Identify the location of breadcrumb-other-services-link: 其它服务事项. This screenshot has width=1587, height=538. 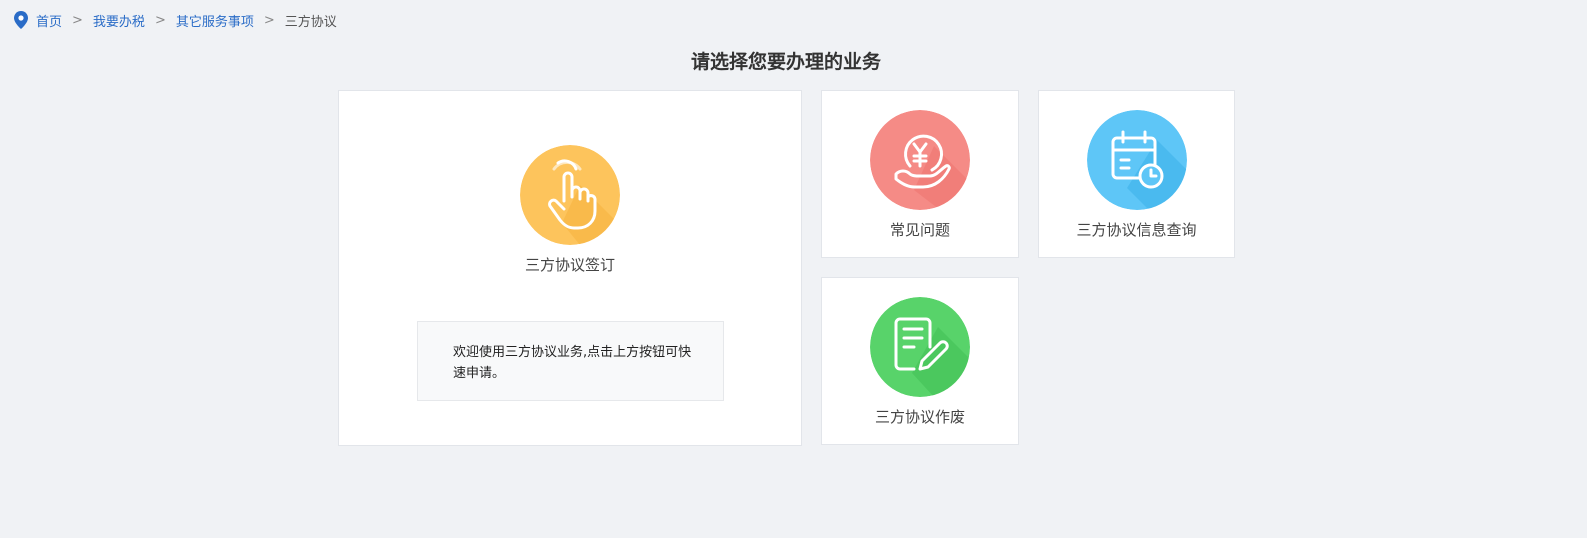
(215, 20).